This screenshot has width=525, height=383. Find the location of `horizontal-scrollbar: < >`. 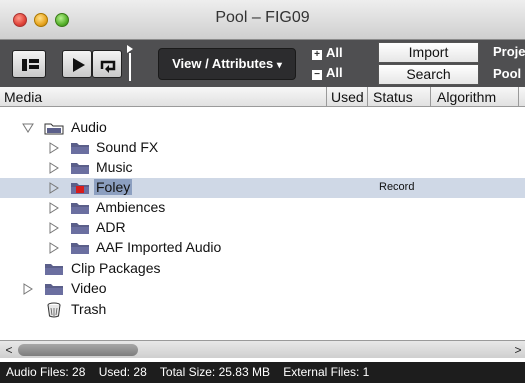

horizontal-scrollbar: < > is located at coordinates (262, 349).